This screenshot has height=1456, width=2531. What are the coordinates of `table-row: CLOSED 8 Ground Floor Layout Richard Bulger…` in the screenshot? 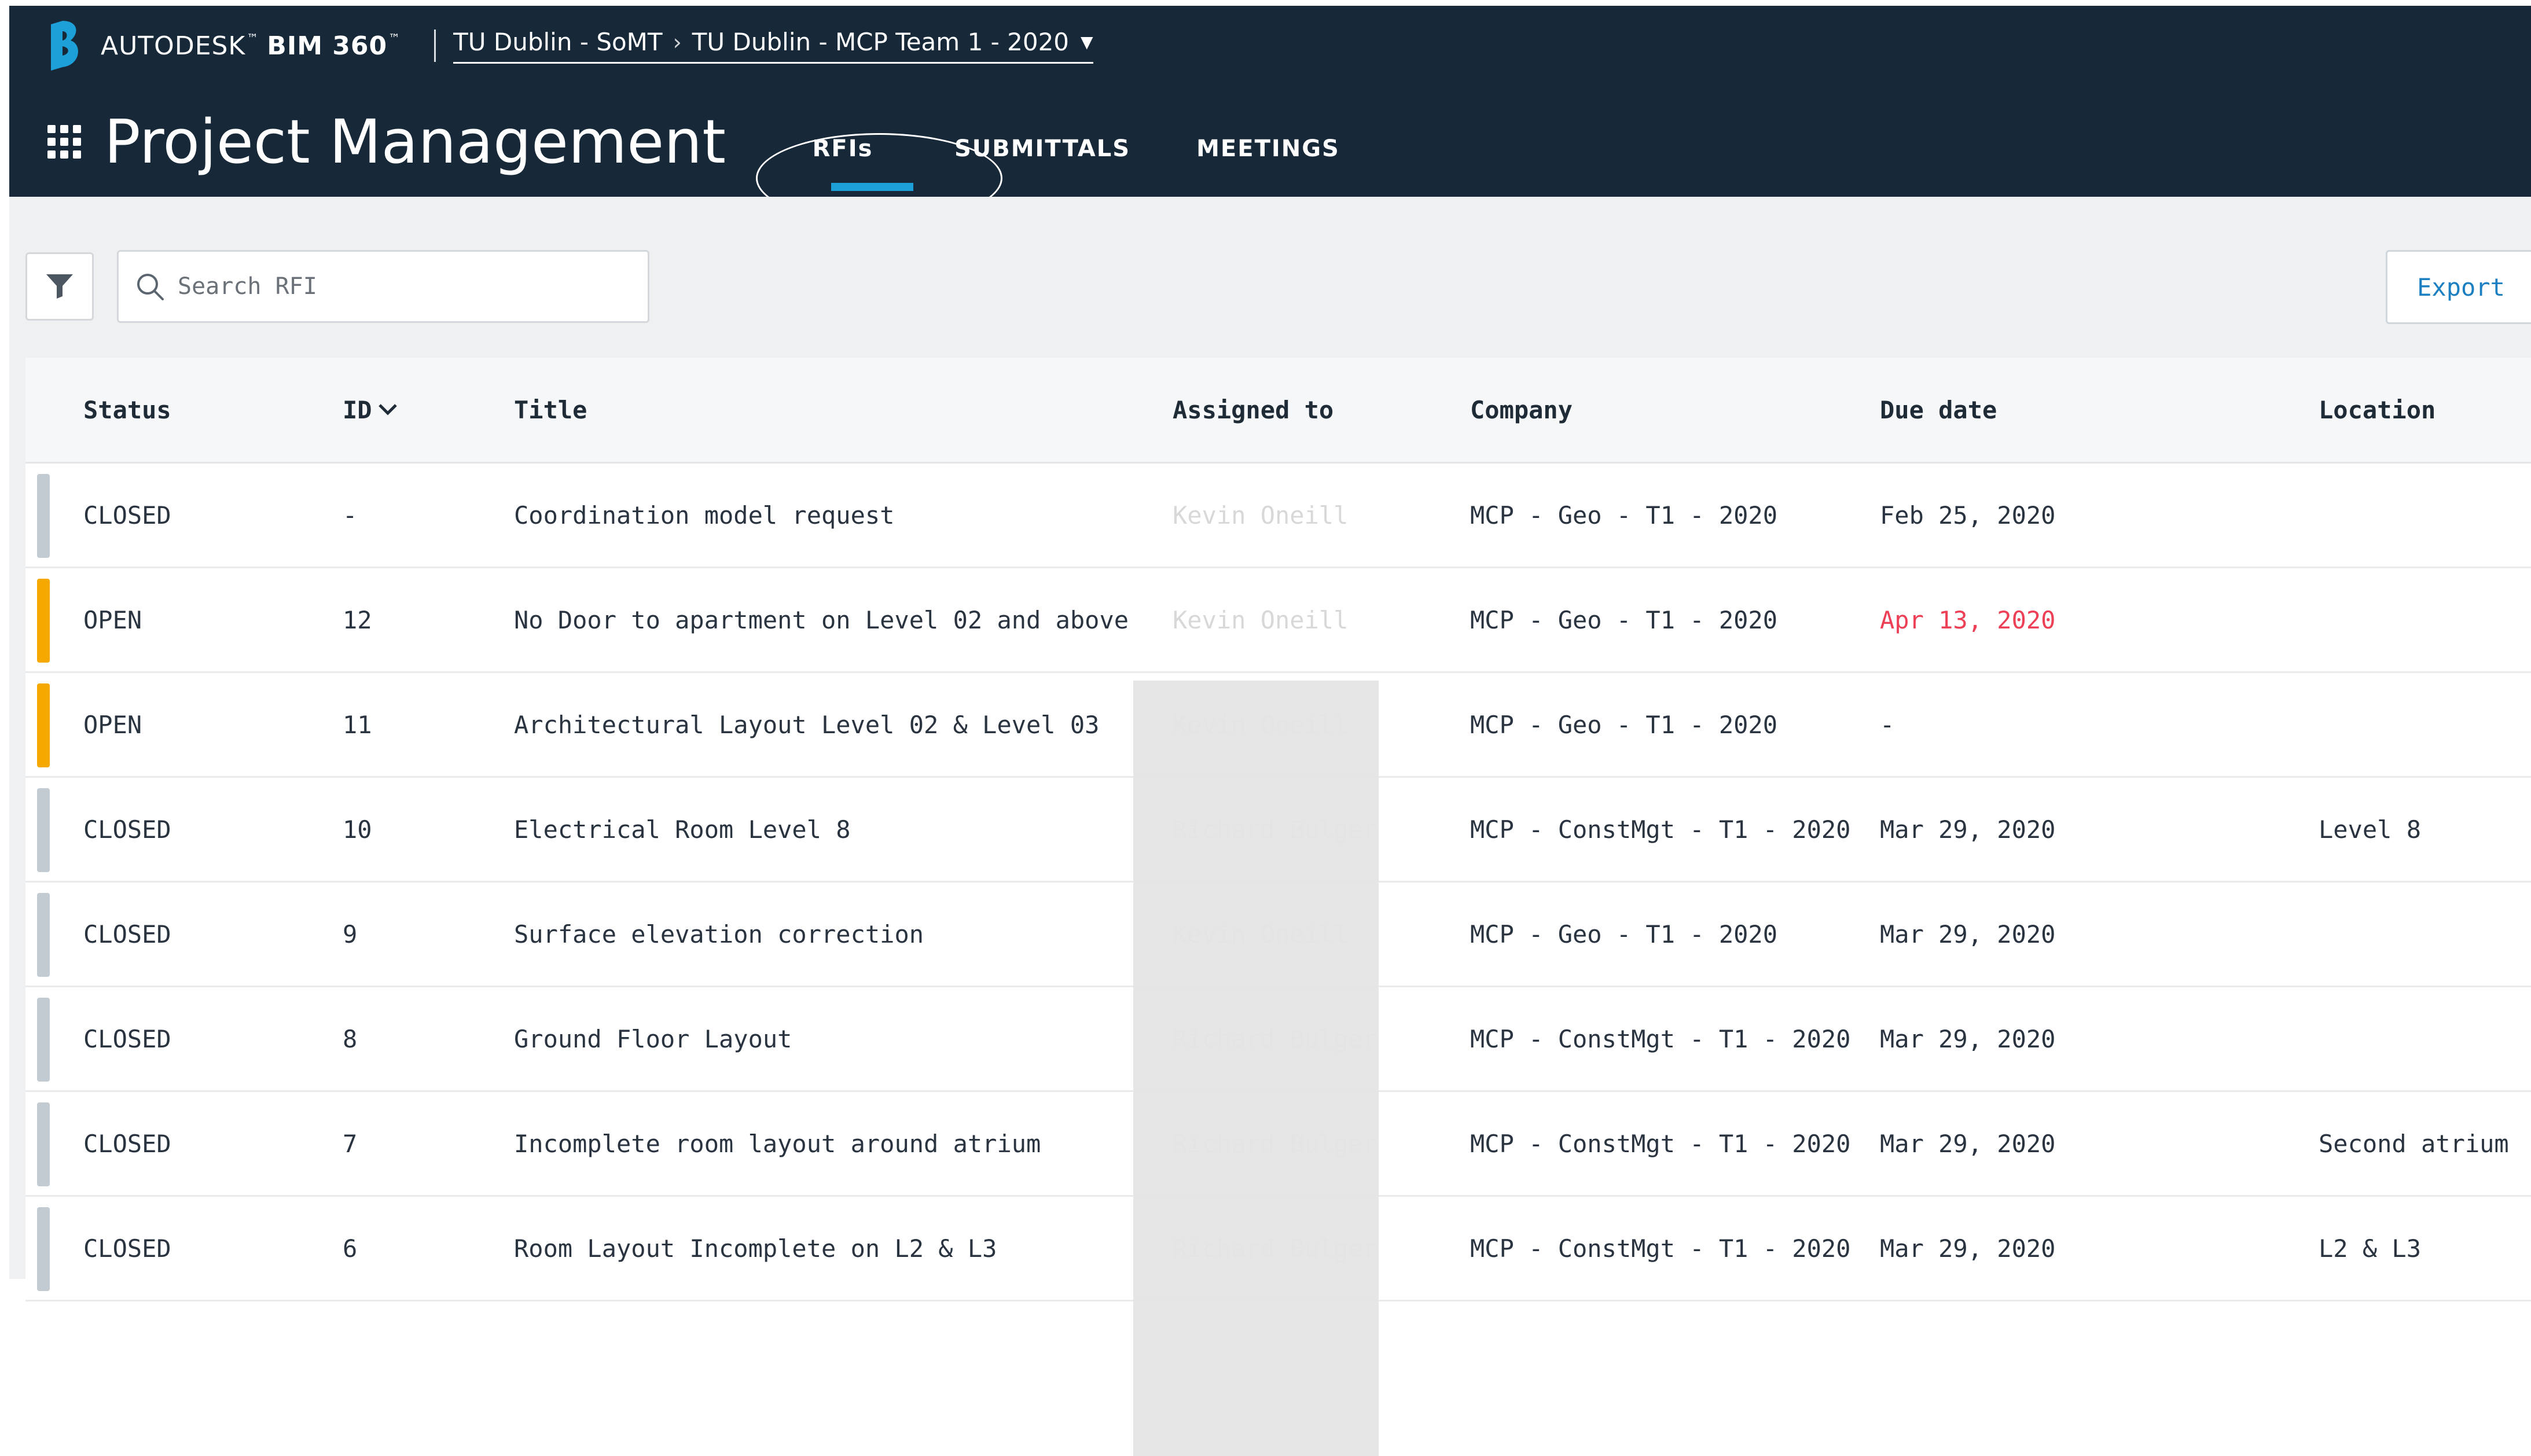 It's located at (1278, 1039).